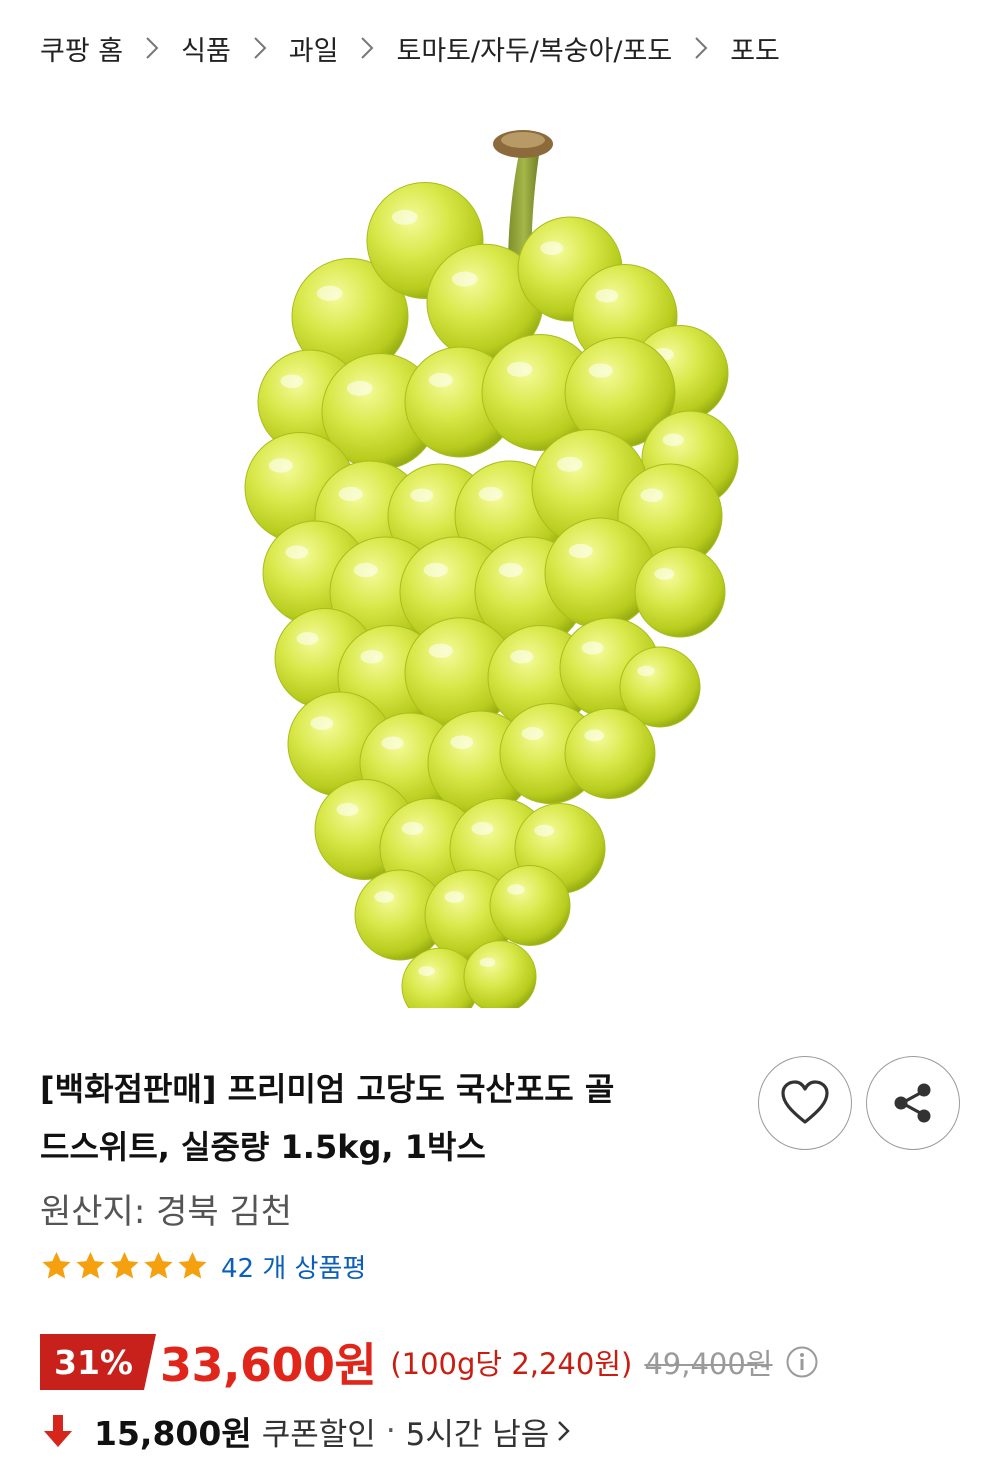  What do you see at coordinates (93, 1362) in the screenshot?
I see `discount-rate: 31%` at bounding box center [93, 1362].